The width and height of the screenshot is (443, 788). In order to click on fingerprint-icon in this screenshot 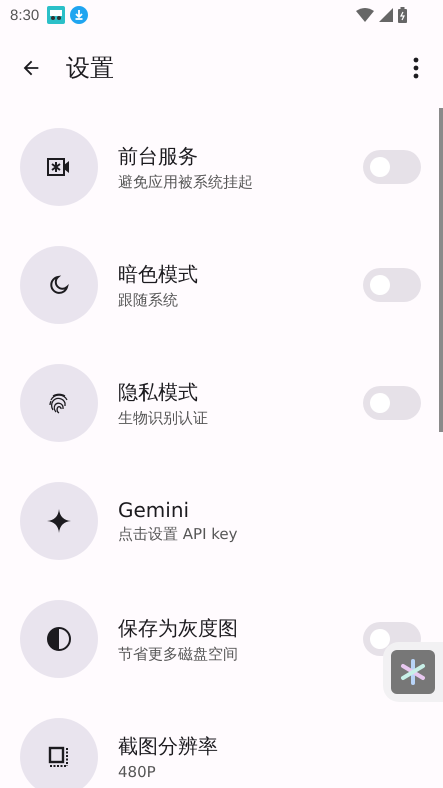, I will do `click(59, 403)`.